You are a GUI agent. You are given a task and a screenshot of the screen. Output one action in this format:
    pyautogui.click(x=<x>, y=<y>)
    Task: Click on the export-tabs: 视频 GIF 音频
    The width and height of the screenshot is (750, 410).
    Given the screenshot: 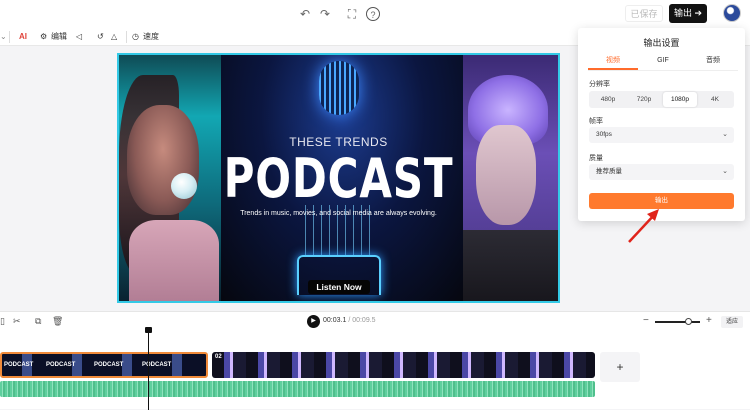 What is the action you would take?
    pyautogui.click(x=663, y=63)
    